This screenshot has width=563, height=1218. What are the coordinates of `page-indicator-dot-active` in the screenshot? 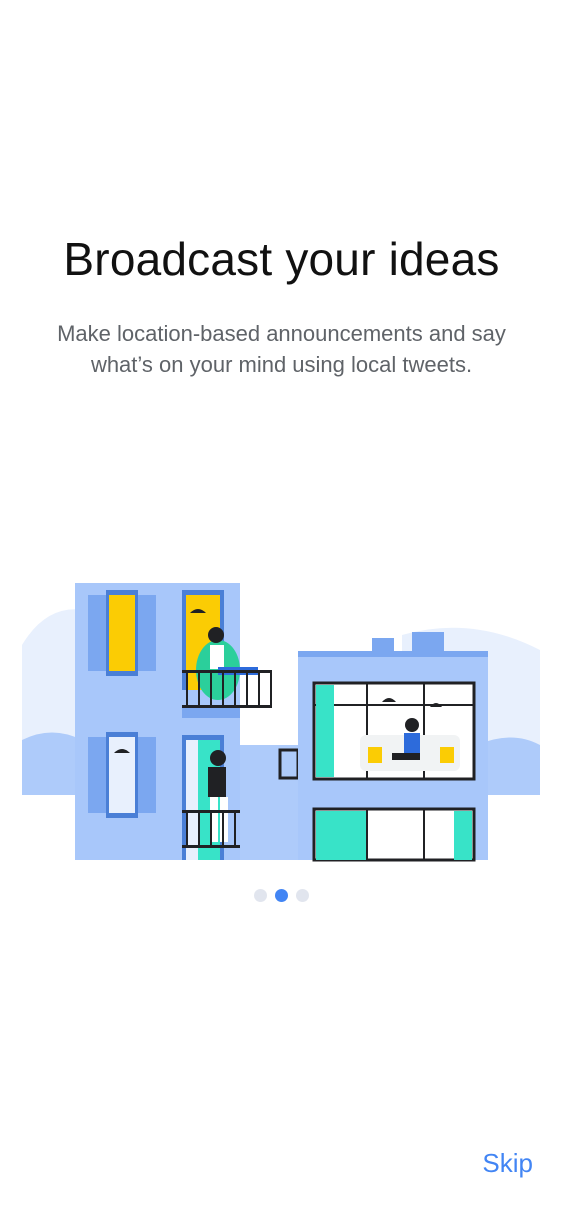 It's located at (281, 895).